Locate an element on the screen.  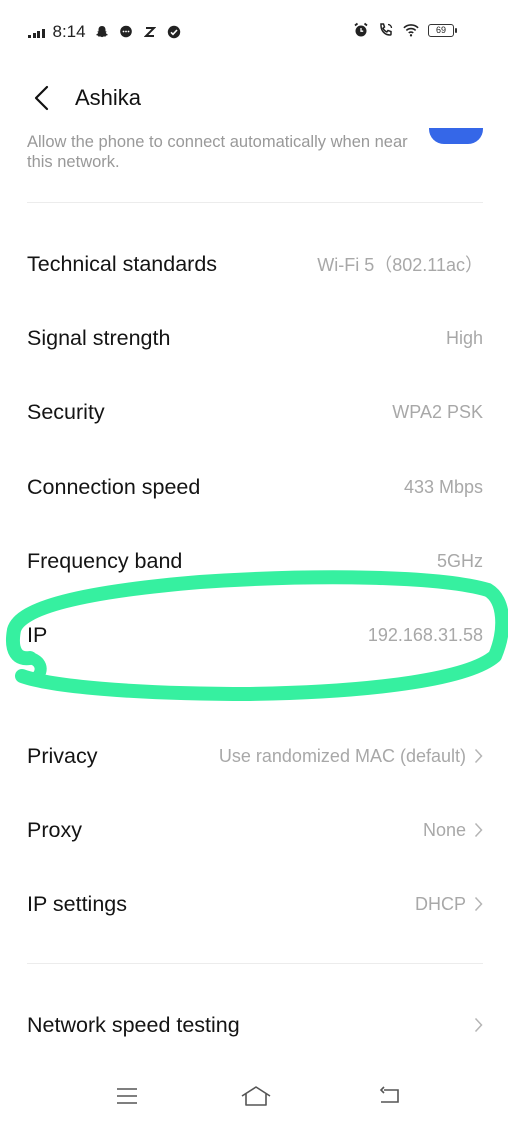
menu-icon is located at coordinates (127, 1096).